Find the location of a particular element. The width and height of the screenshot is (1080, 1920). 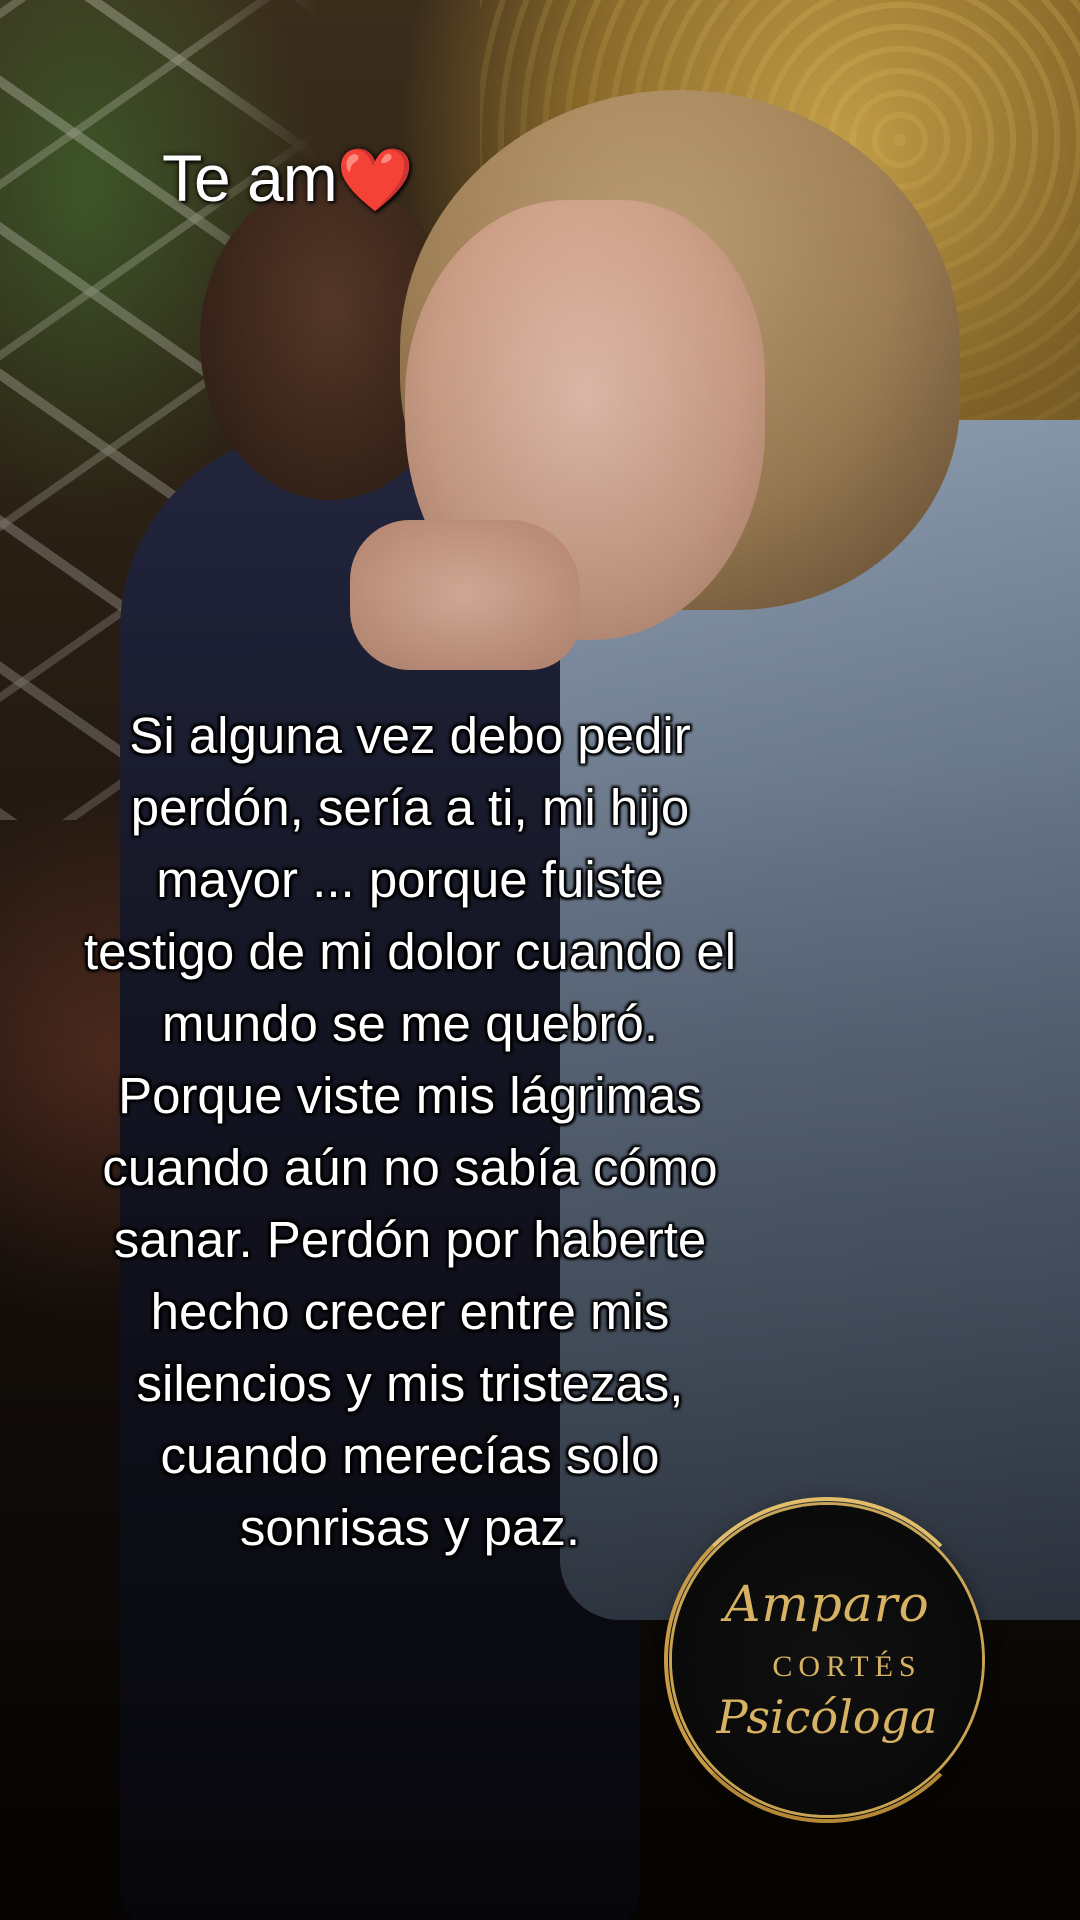

logo-surname: CORTÉS is located at coordinates (847, 1666).